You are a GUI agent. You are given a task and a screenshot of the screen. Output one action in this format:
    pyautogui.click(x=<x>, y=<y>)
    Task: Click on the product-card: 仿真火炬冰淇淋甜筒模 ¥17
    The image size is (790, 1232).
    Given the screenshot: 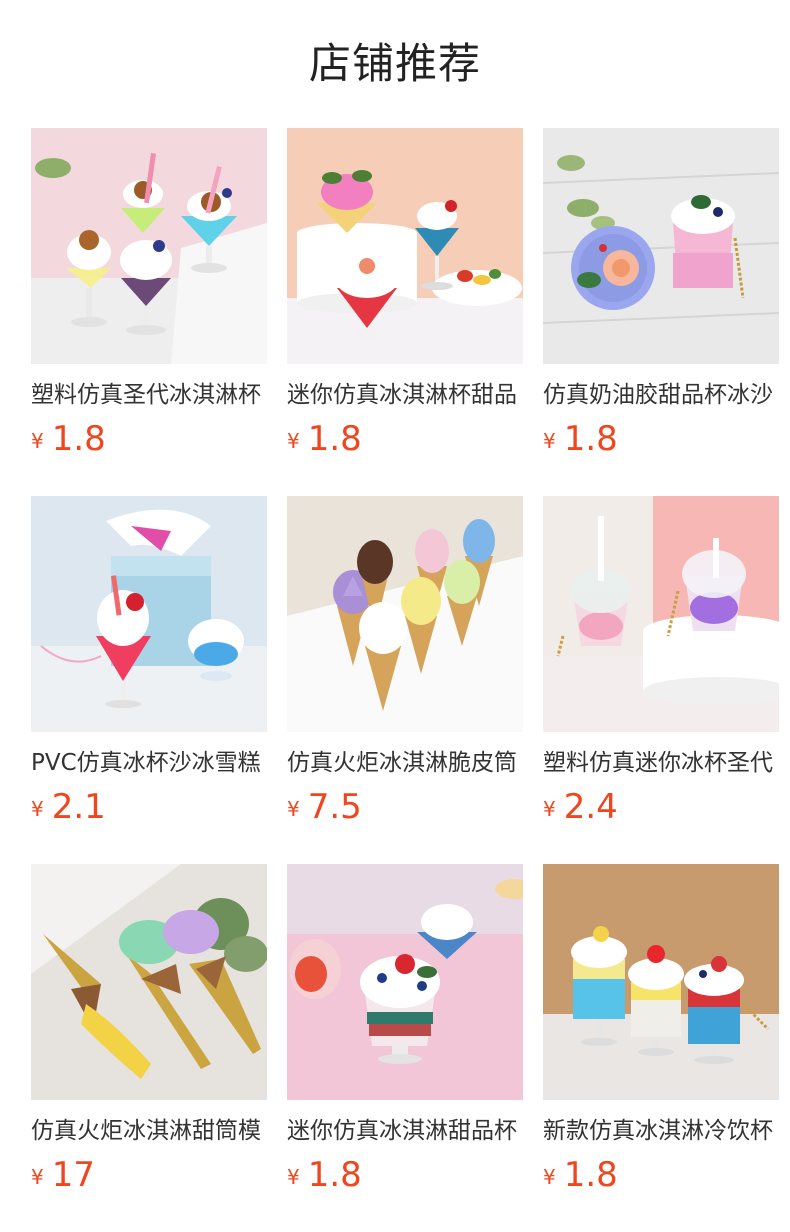 What is the action you would take?
    pyautogui.click(x=149, y=1030)
    